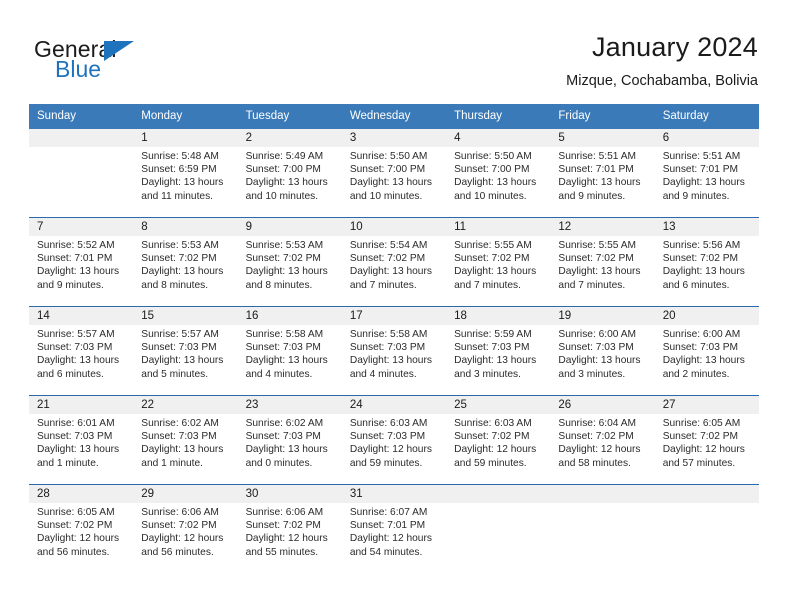 Image resolution: width=792 pixels, height=612 pixels. Describe the element at coordinates (498, 405) in the screenshot. I see `day-number: 25` at that location.